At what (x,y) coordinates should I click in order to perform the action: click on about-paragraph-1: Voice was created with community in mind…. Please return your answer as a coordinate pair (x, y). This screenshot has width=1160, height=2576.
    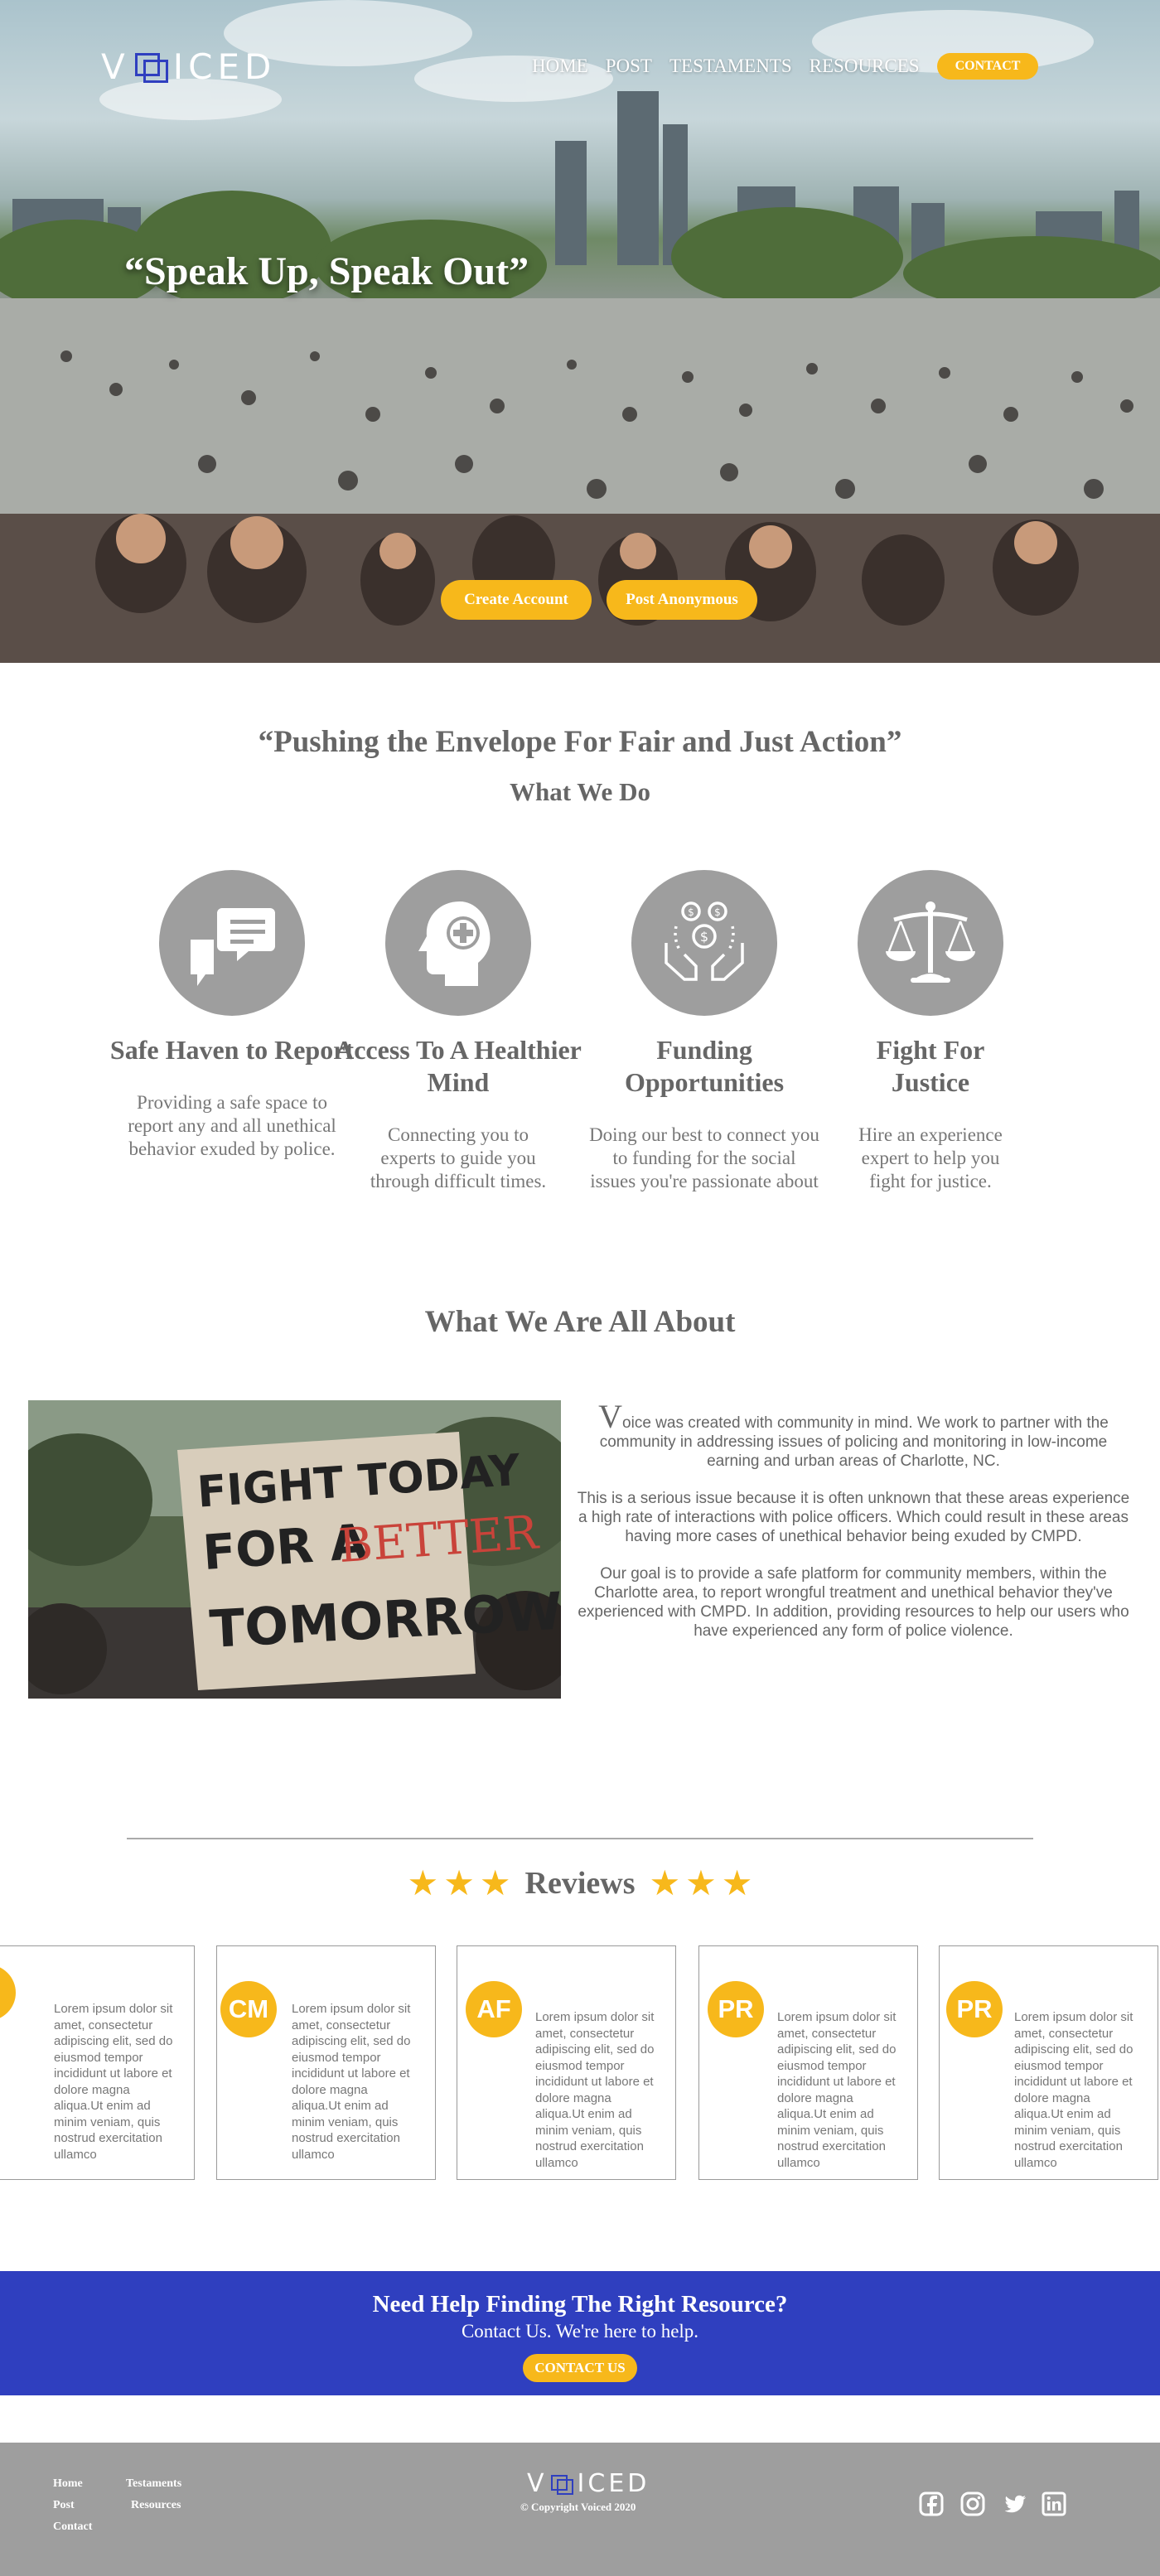
    Looking at the image, I should click on (853, 1434).